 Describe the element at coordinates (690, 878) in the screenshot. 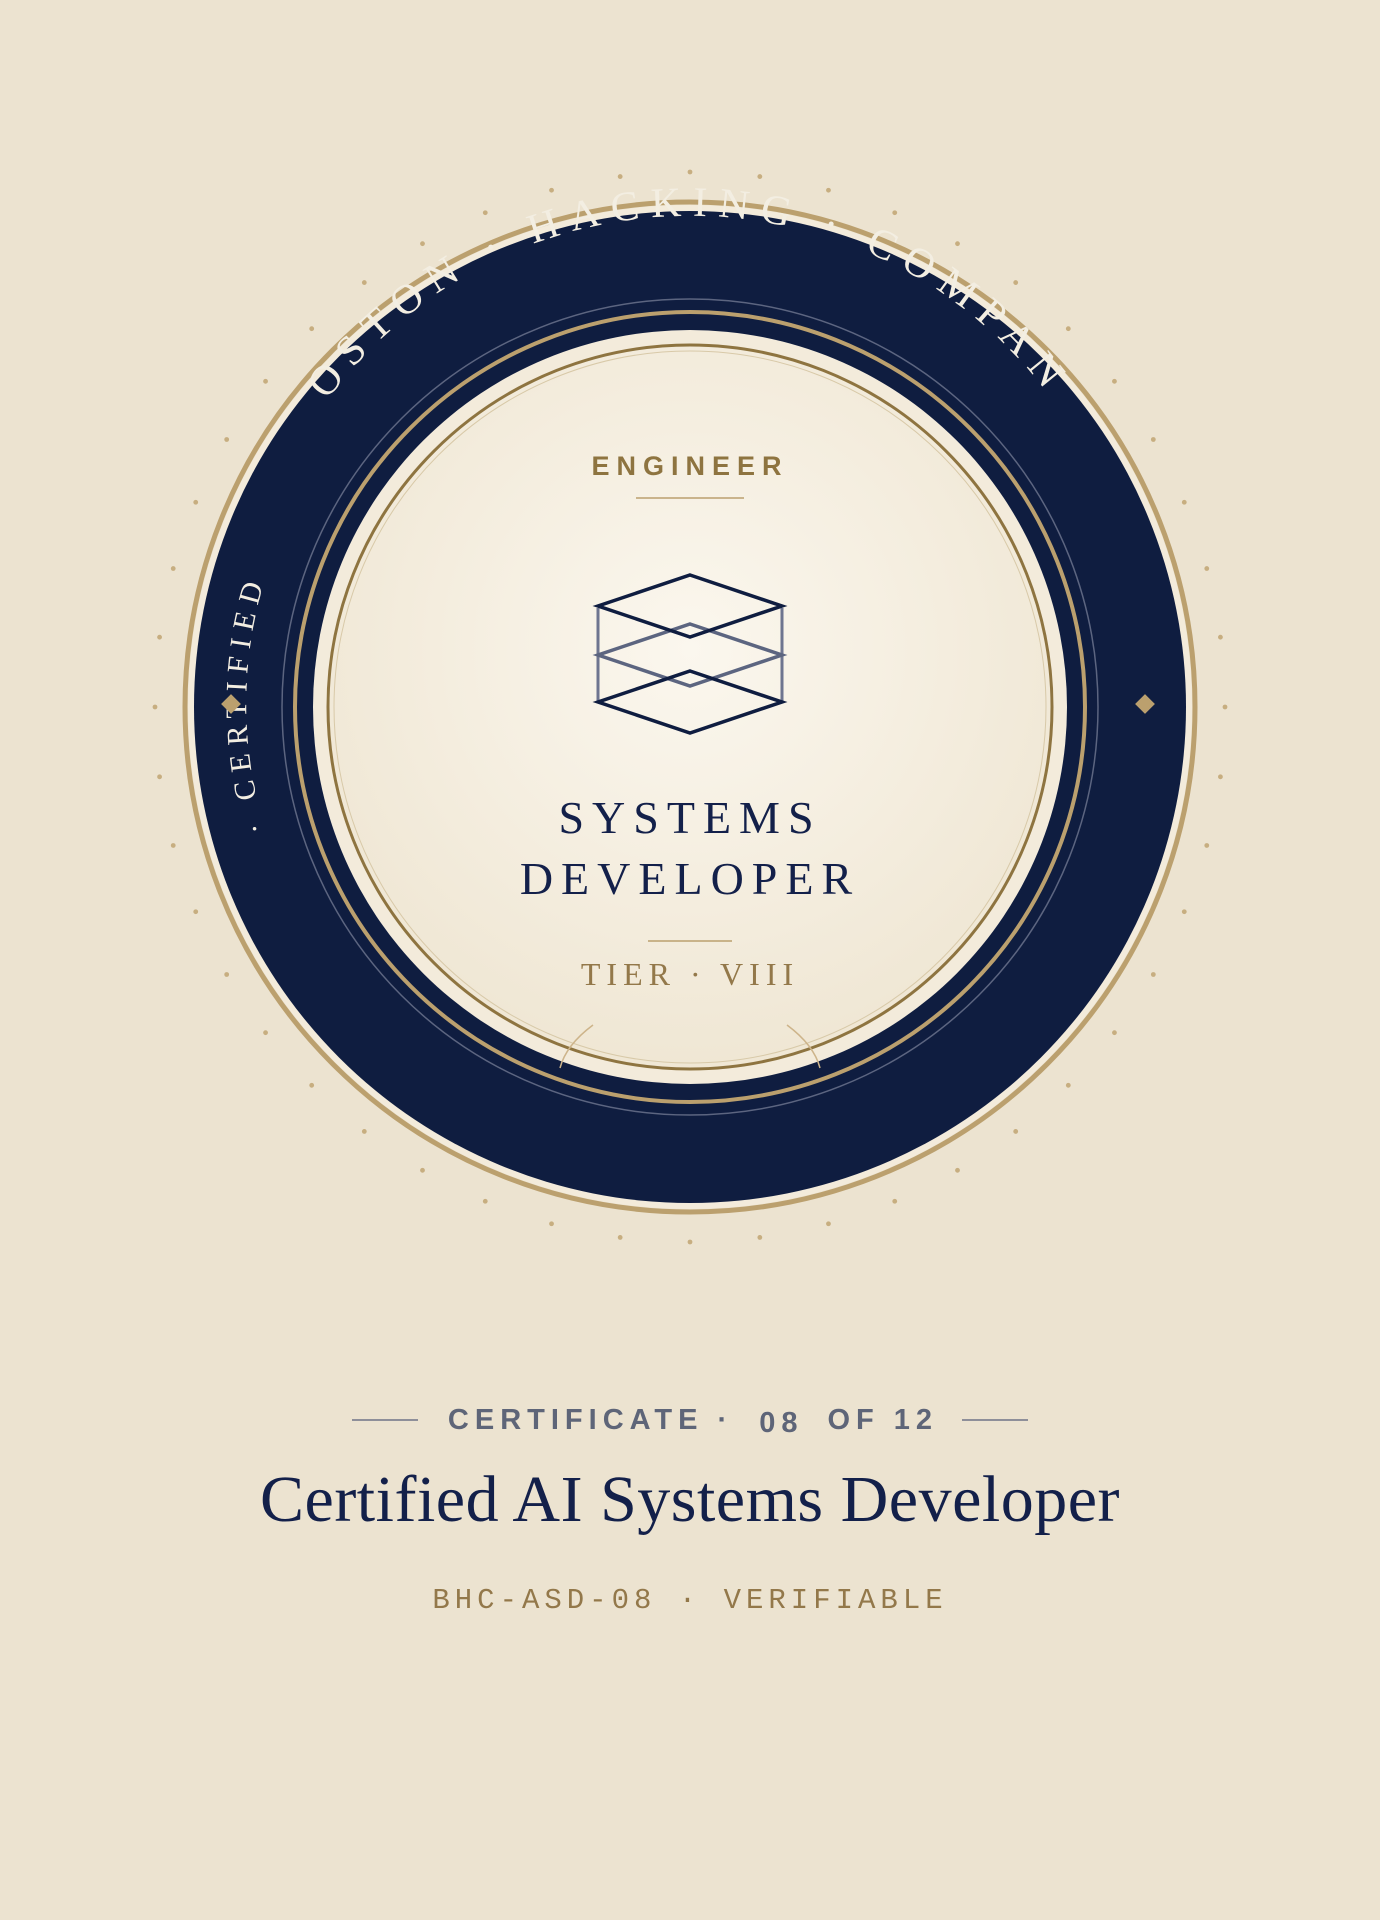

I see `badge-name-line2: DEVELOPER` at that location.